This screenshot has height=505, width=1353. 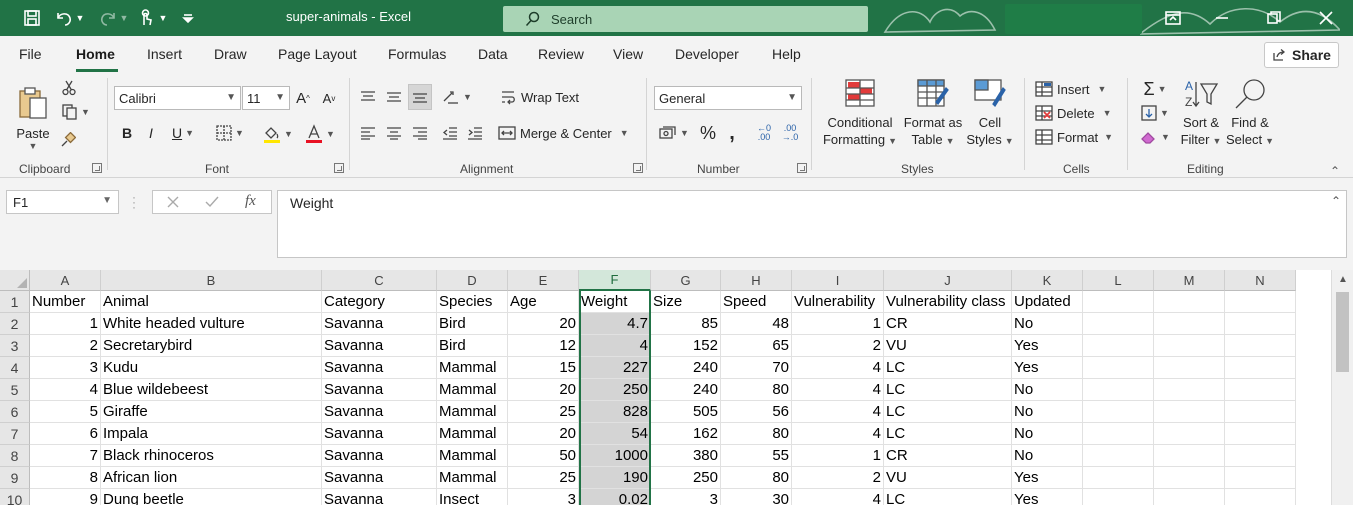 What do you see at coordinates (543, 456) in the screenshot?
I see `data-cell: 50` at bounding box center [543, 456].